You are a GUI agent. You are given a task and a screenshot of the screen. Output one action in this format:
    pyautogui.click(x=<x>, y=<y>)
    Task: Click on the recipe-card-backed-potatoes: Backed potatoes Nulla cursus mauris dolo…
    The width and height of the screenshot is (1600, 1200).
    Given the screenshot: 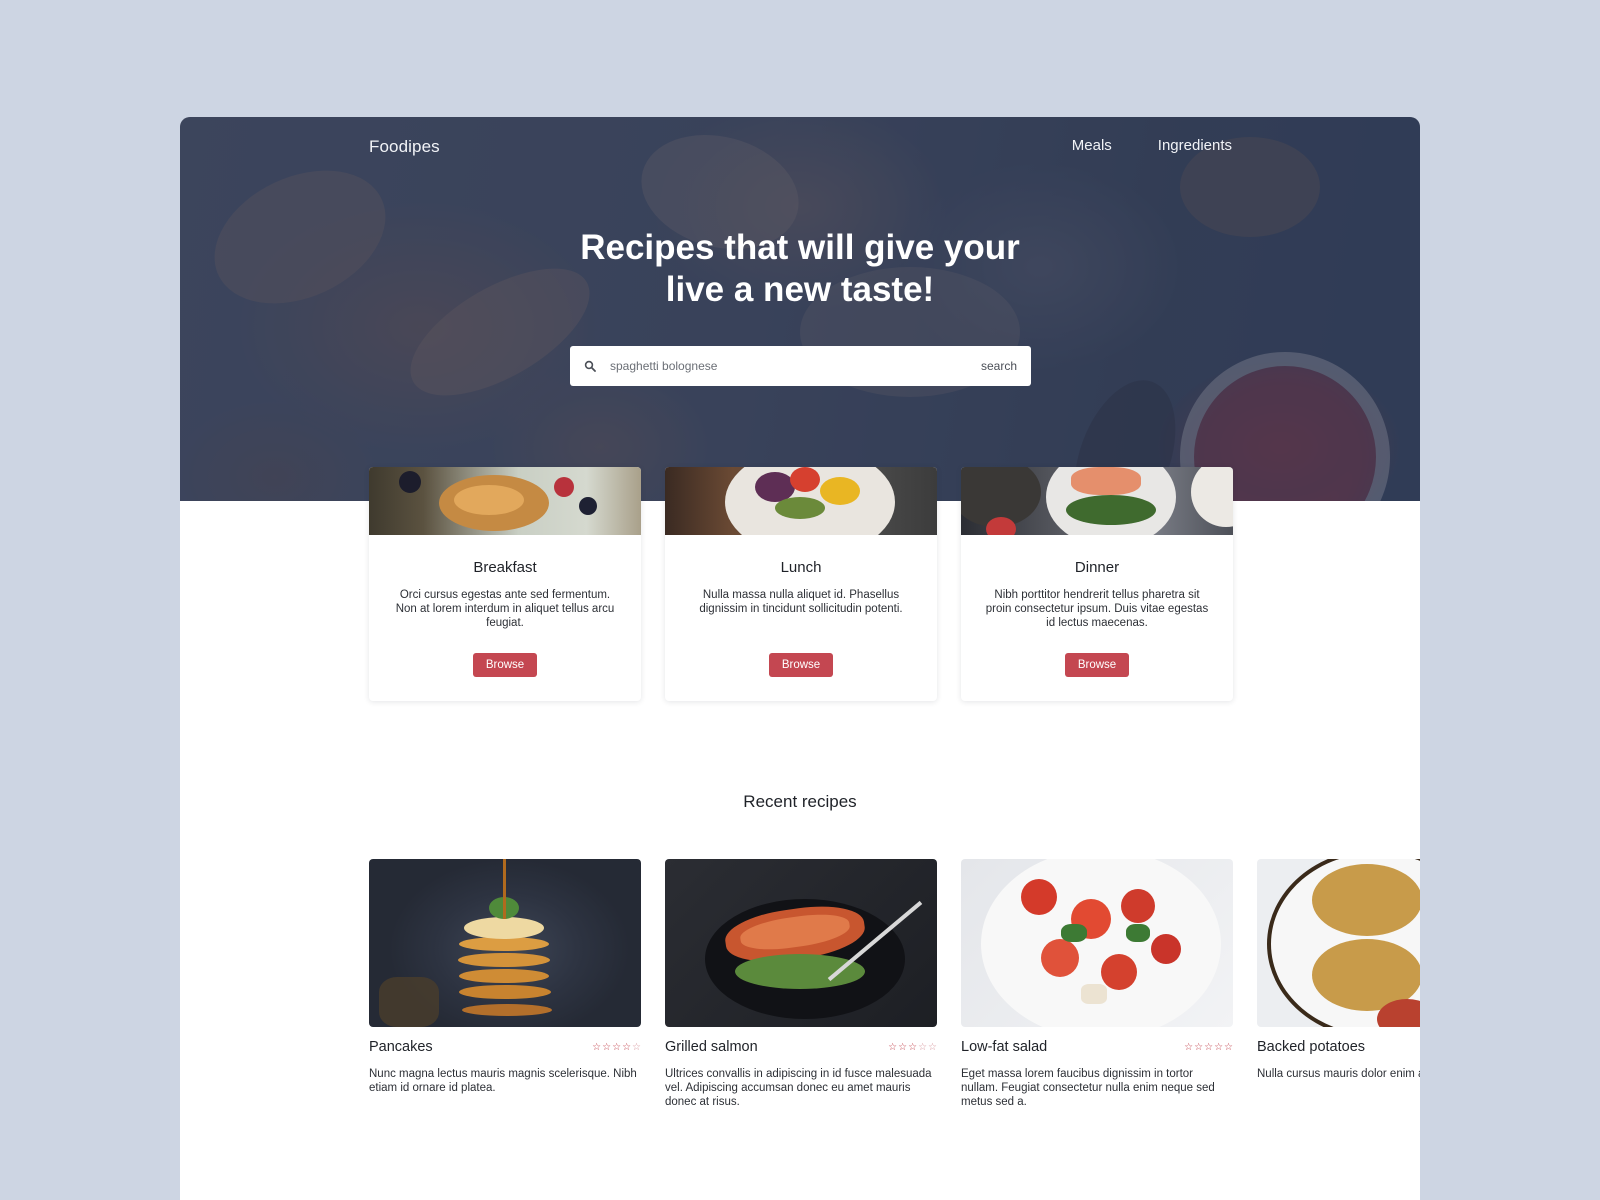 What is the action you would take?
    pyautogui.click(x=1338, y=970)
    